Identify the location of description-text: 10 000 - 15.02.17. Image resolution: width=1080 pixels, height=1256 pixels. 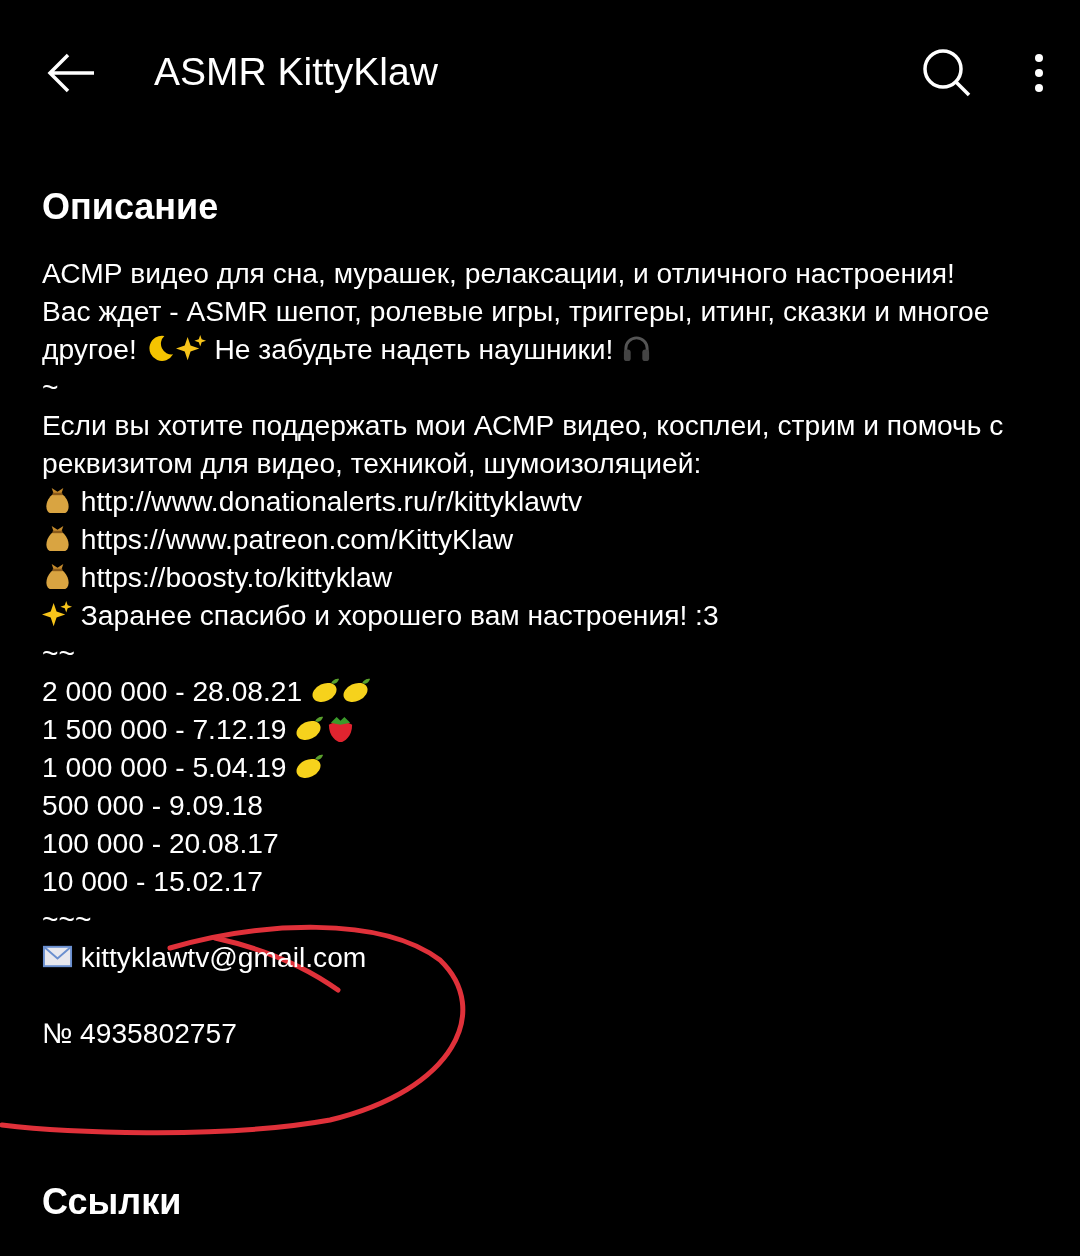
(152, 881).